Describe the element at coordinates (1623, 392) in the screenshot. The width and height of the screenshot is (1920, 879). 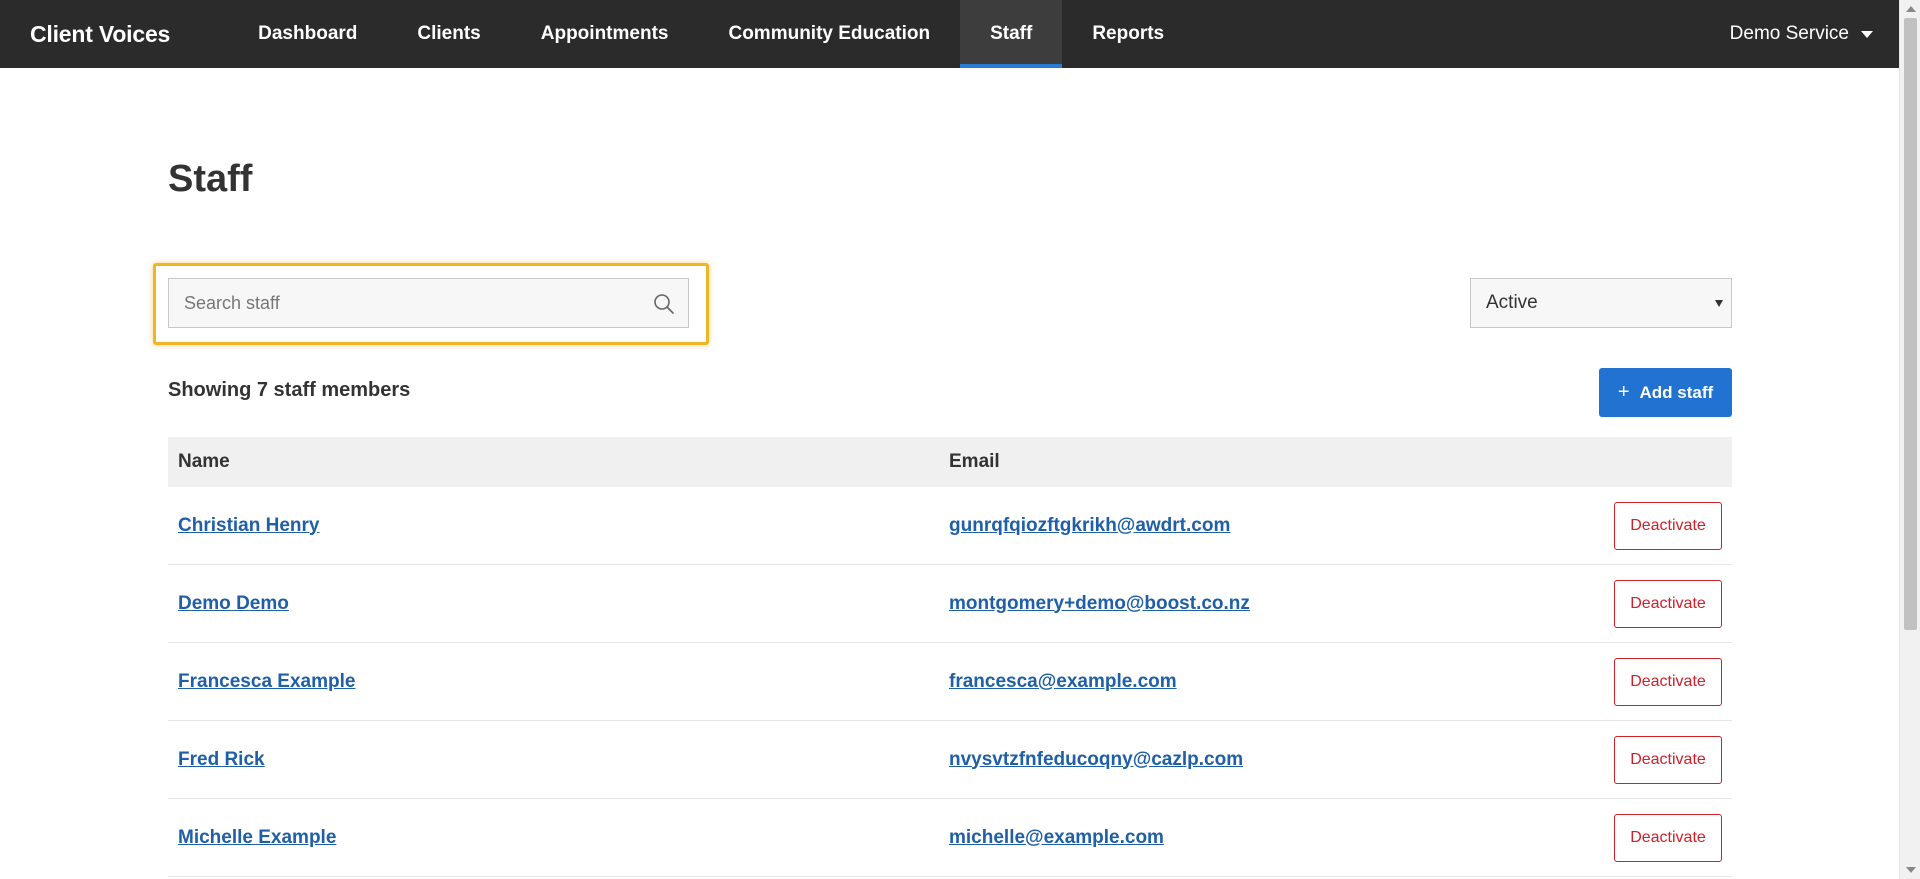
I see `plus-icon: +` at that location.